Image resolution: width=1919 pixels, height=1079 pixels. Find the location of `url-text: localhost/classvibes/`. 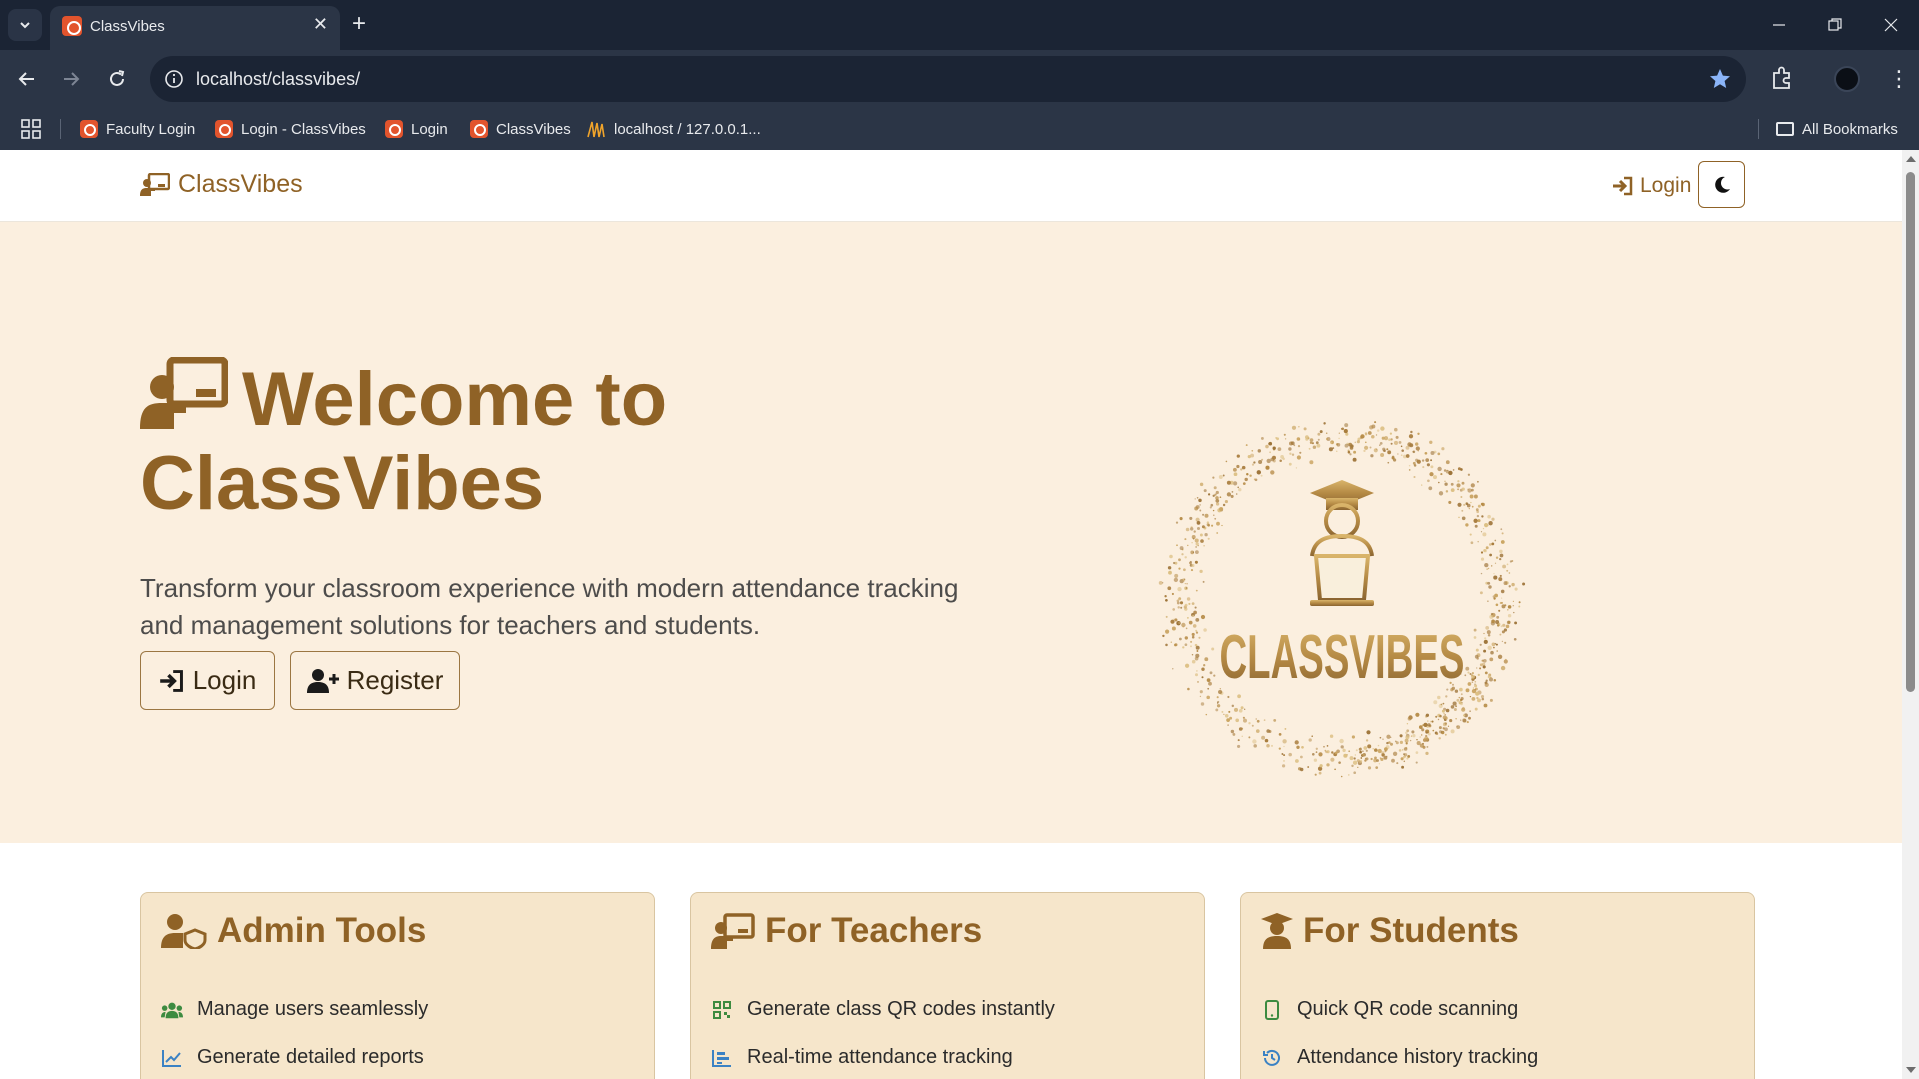

url-text: localhost/classvibes/ is located at coordinates (278, 79).